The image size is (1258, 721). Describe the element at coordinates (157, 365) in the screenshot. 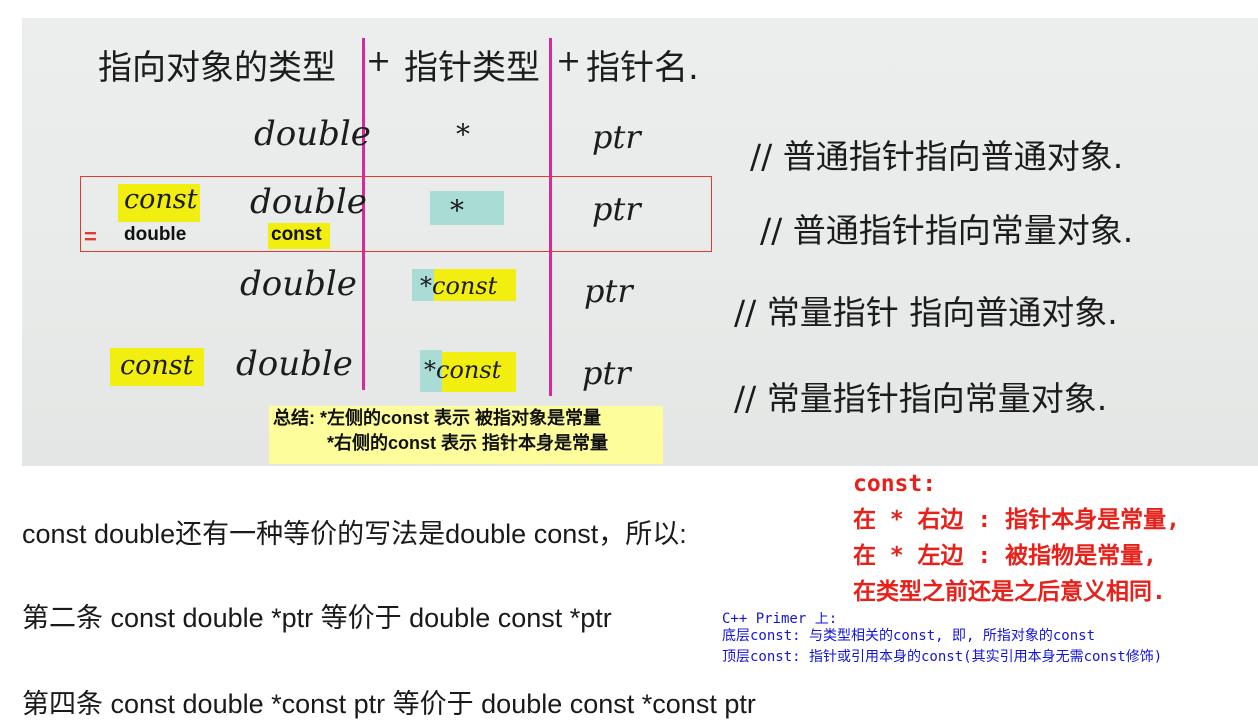

I see `row4-prefix: const` at that location.